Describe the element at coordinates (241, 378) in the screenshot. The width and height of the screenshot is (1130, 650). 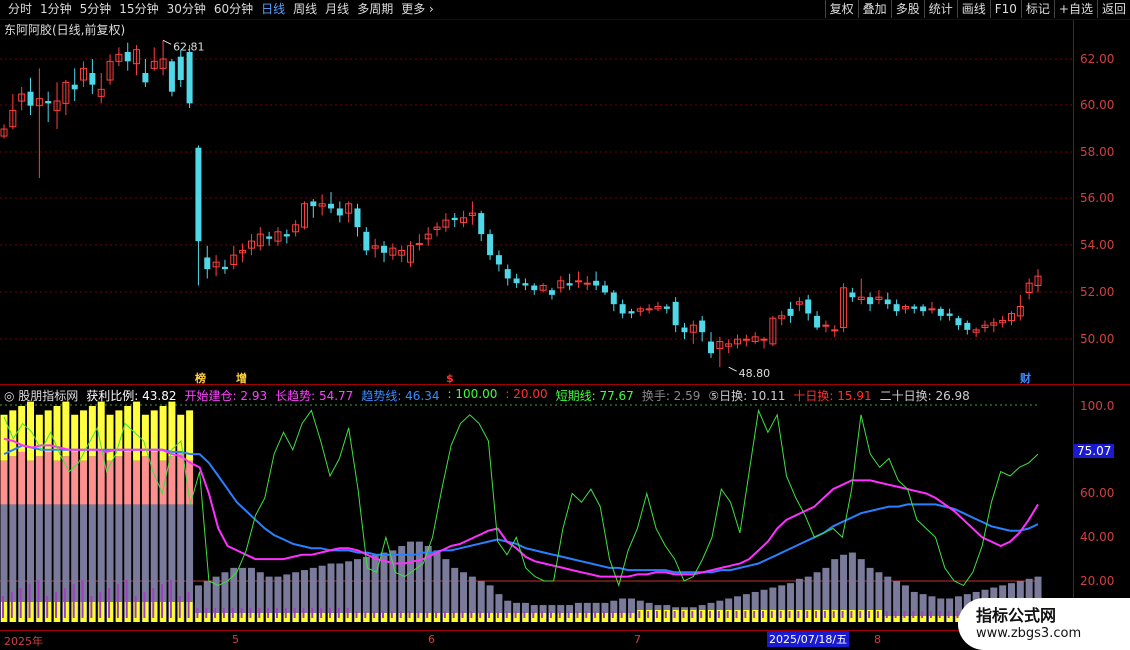
I see `event-marker: 增` at that location.